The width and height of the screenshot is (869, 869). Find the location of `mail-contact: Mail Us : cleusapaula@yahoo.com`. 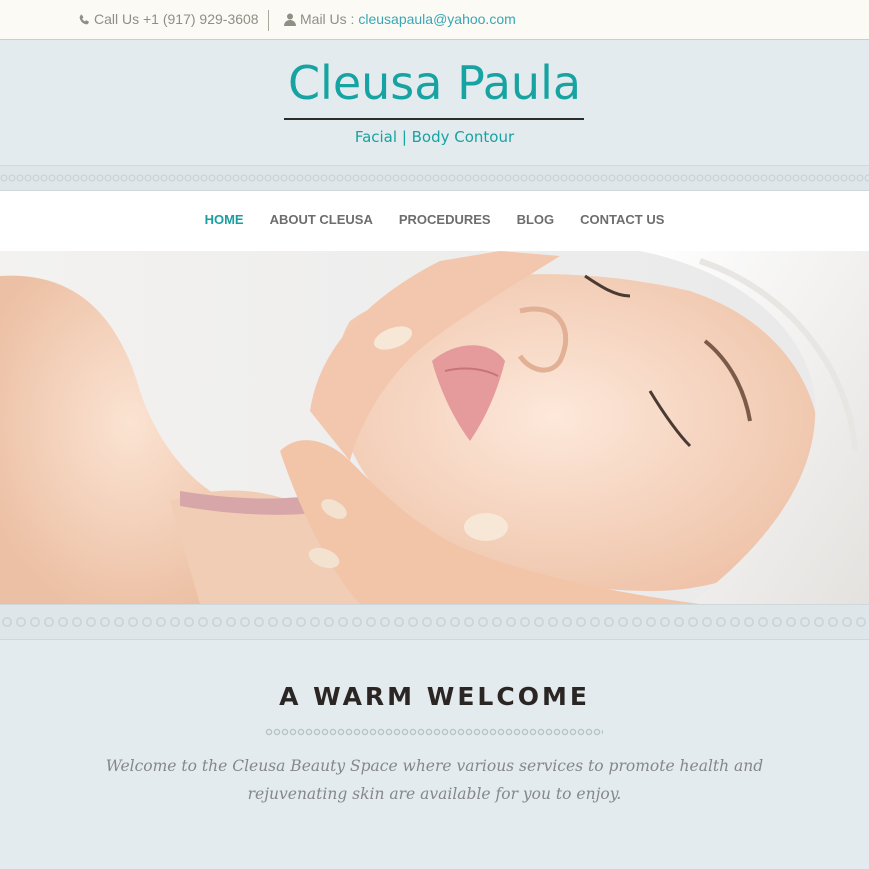

mail-contact: Mail Us : cleusapaula@yahoo.com is located at coordinates (400, 20).